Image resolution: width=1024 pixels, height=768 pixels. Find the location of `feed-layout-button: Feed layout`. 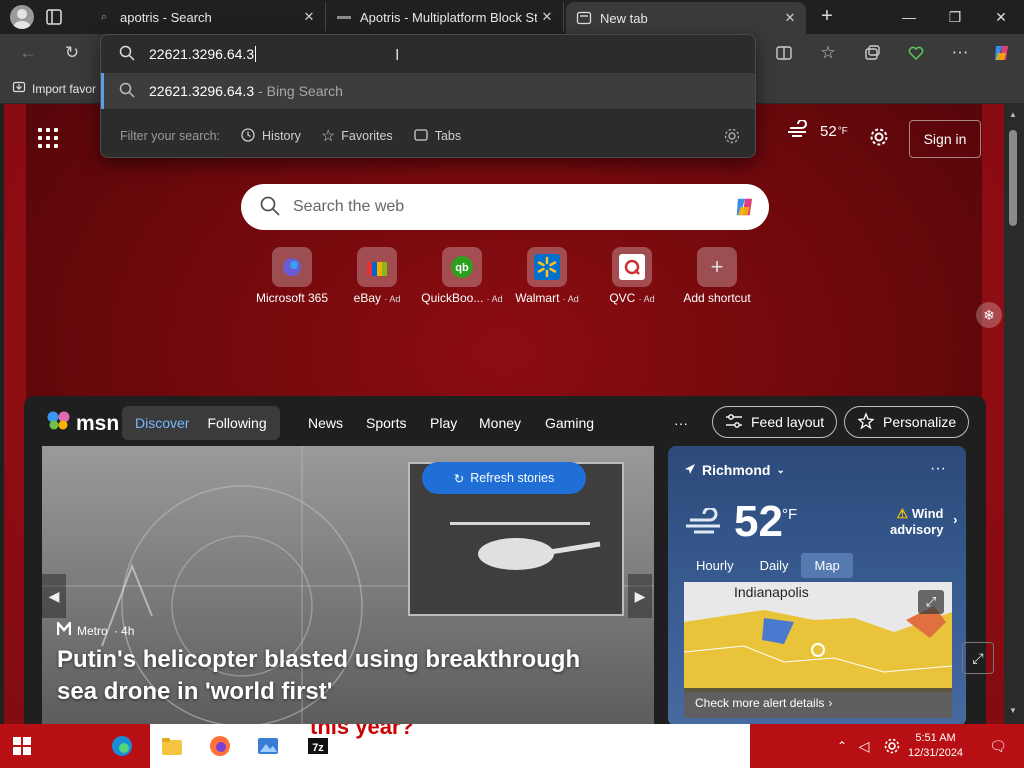

feed-layout-button: Feed layout is located at coordinates (775, 422).